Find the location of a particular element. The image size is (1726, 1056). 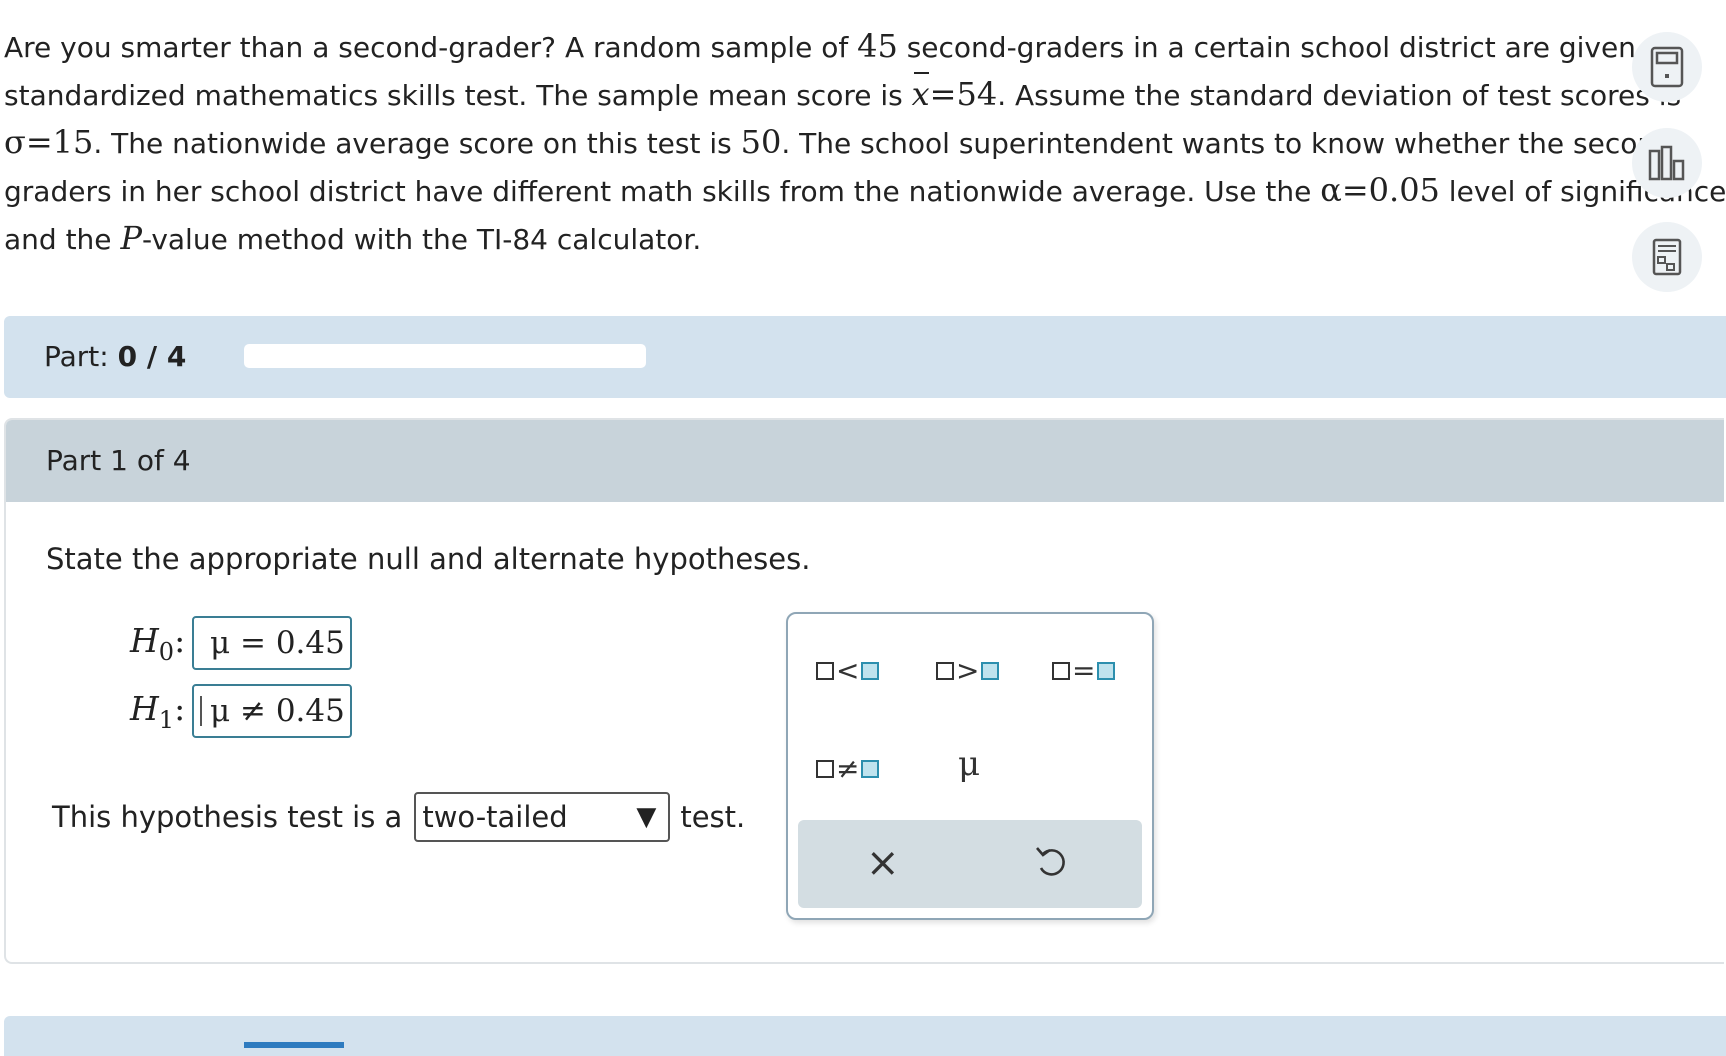

null-hypothesis-label: H0: is located at coordinates (161, 643).